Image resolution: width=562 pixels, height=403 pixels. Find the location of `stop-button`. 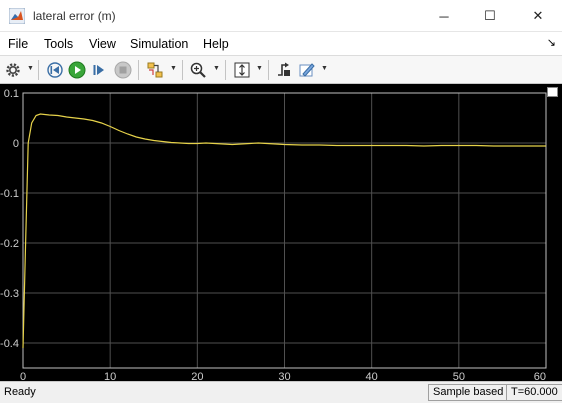

stop-button is located at coordinates (123, 70).